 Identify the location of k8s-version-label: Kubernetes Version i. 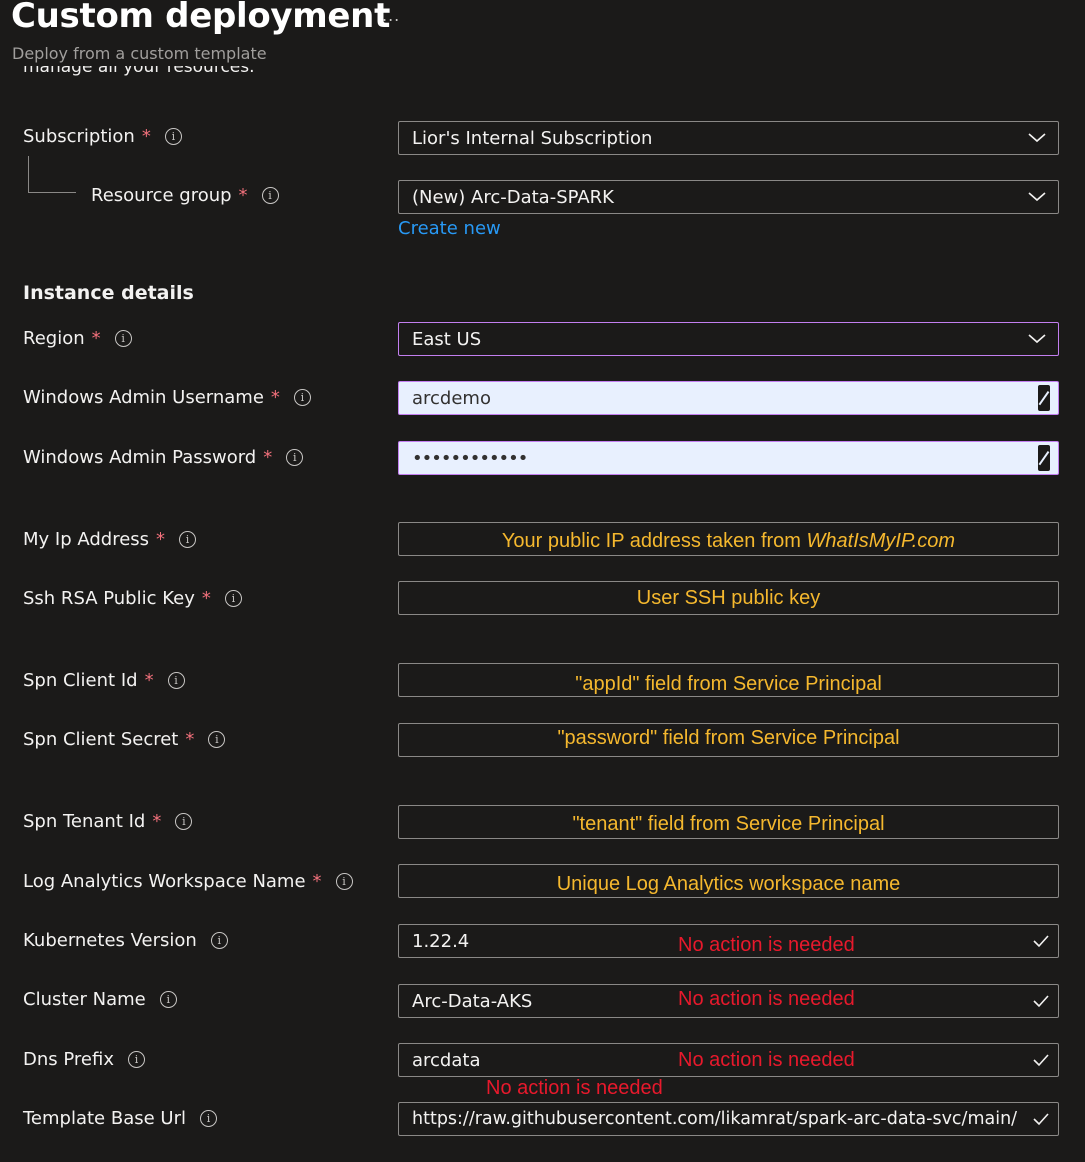
(125, 940).